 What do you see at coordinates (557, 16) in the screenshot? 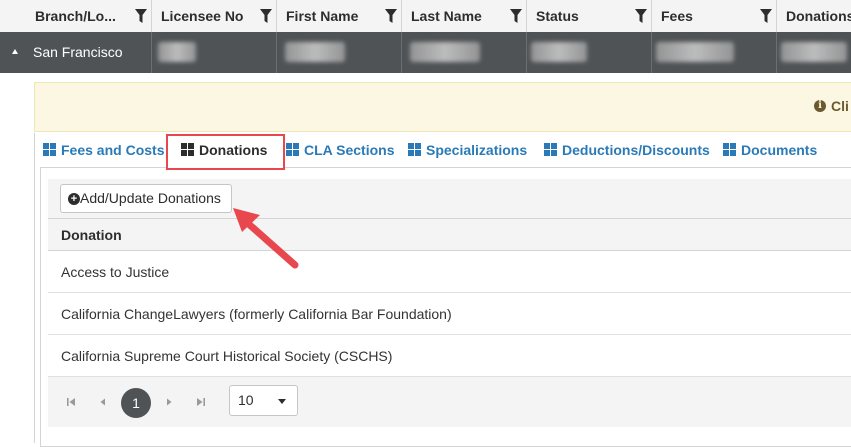
I see `column-status-label: Status` at bounding box center [557, 16].